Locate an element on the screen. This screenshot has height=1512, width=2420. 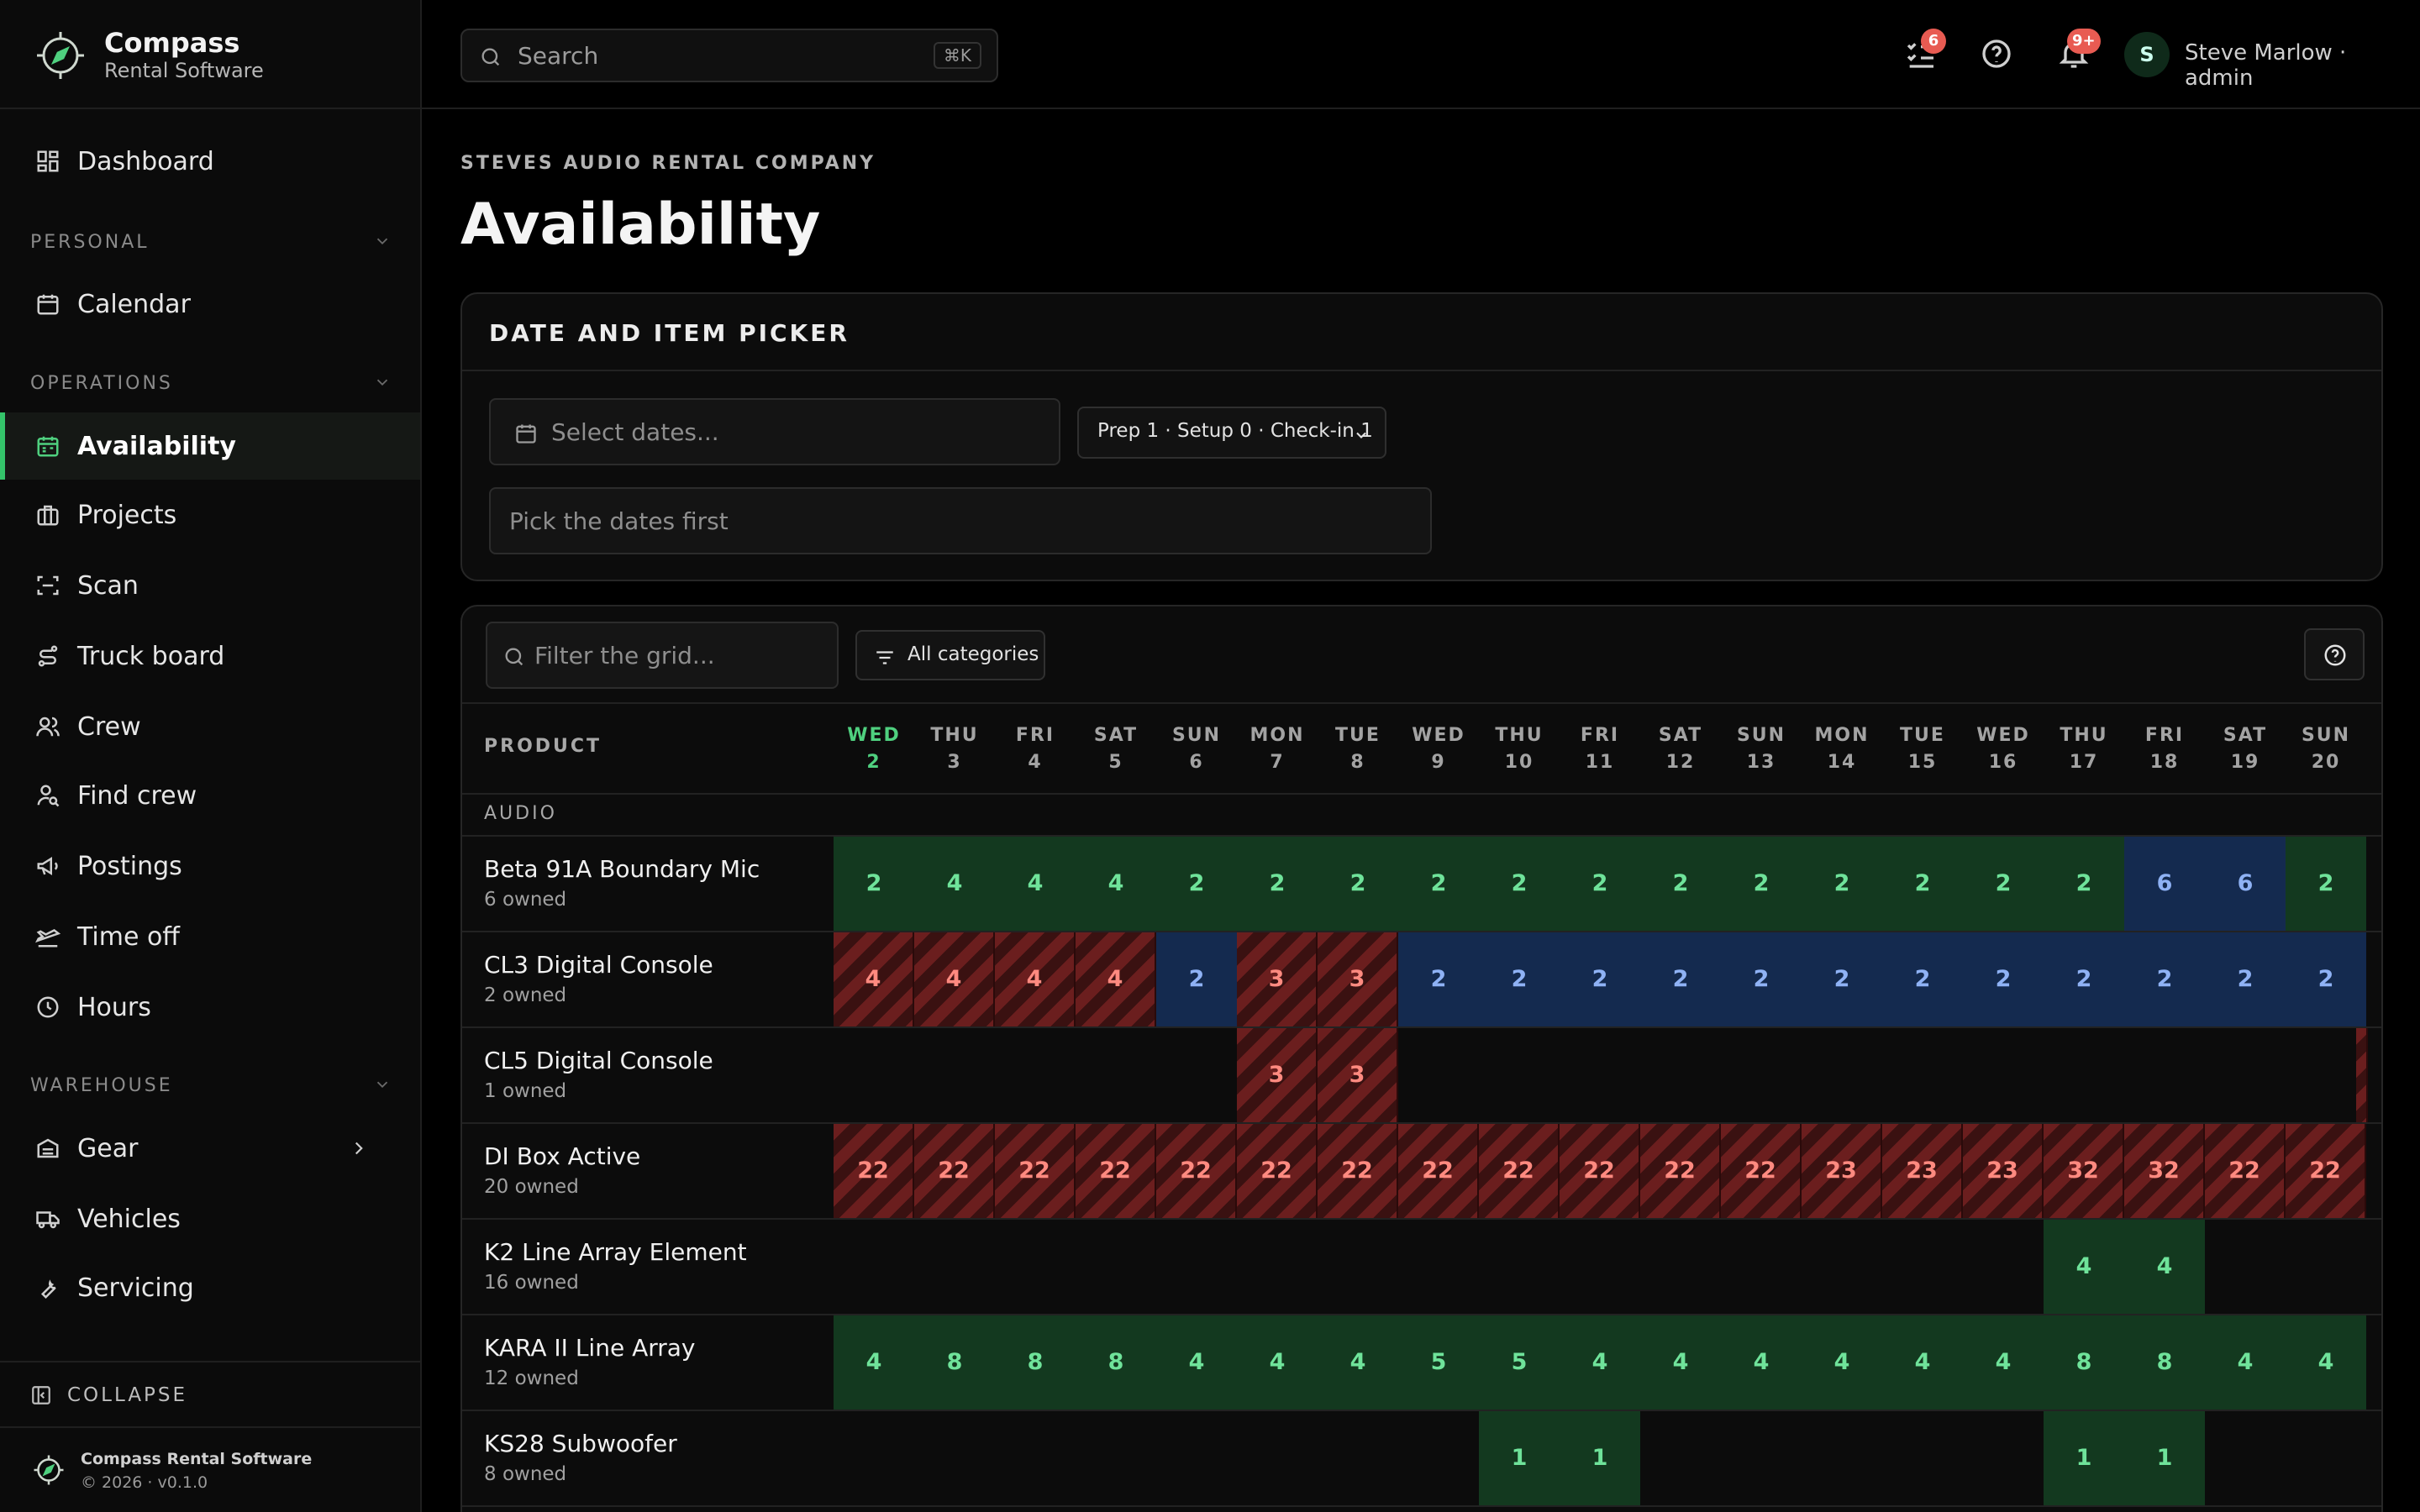
sidebar-item-find-crew: Find crew is located at coordinates (210, 795).